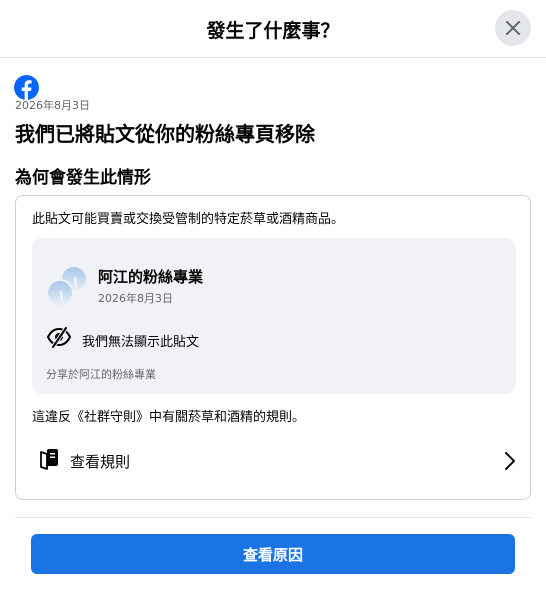  I want to click on post-hidden-message: 我們無法顯示此貼文, so click(141, 342).